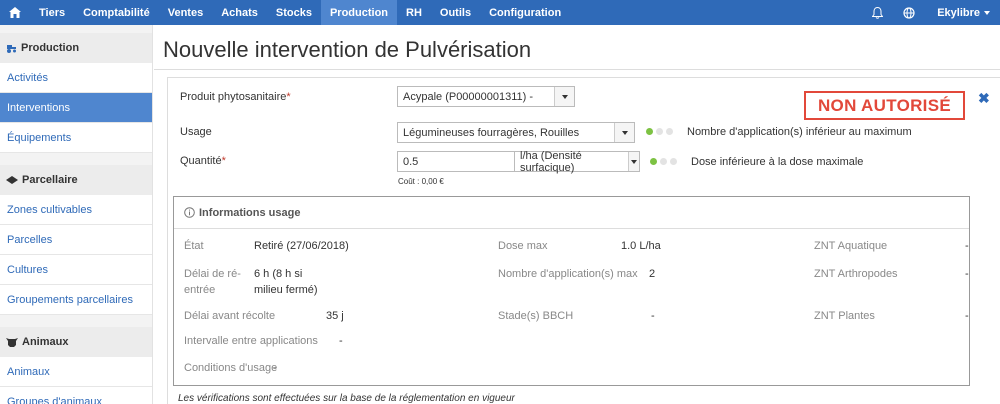 Image resolution: width=1000 pixels, height=404 pixels. I want to click on delai-reentree-value: 6 h (8 h si milieu fermé), so click(286, 282).